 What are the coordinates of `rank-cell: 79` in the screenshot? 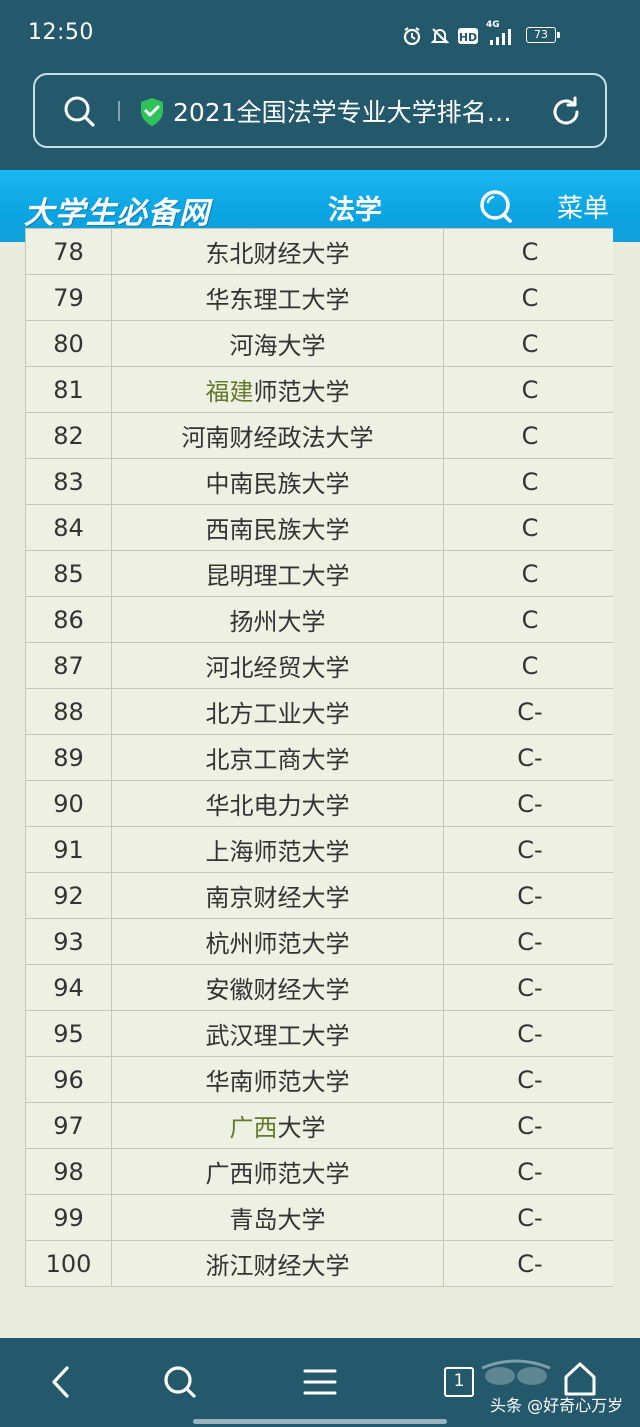 It's located at (68, 297).